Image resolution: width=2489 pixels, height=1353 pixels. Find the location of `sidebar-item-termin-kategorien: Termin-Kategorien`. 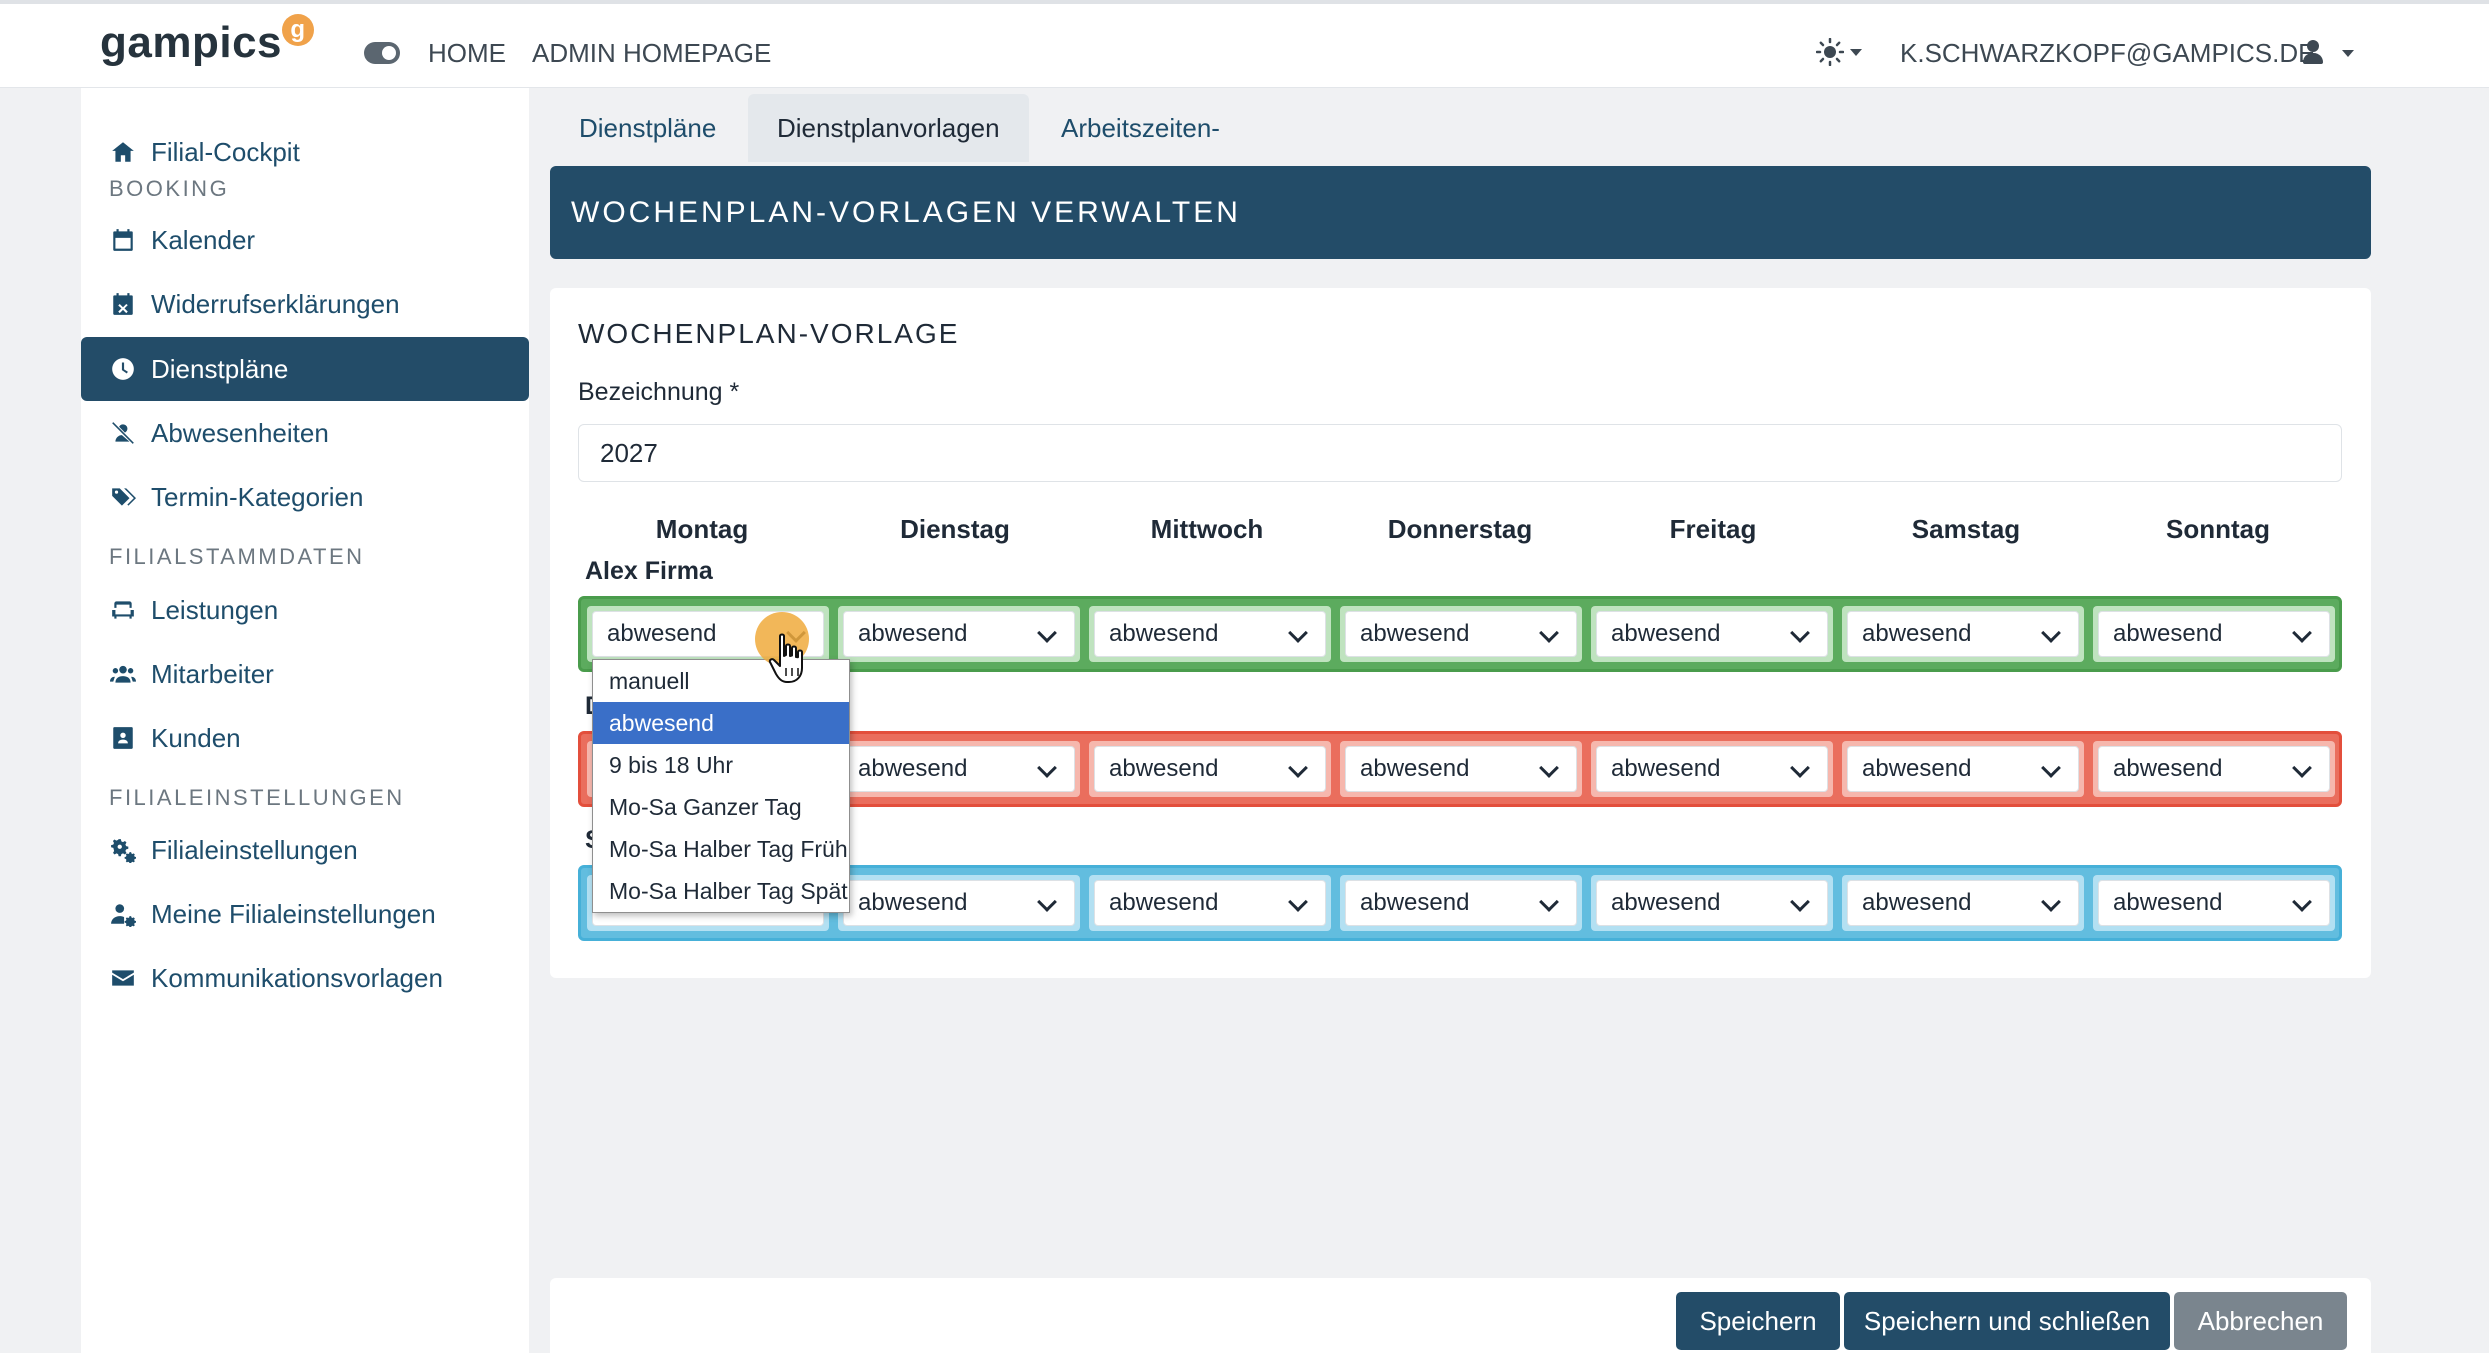

sidebar-item-termin-kategorien: Termin-Kategorien is located at coordinates (305, 497).